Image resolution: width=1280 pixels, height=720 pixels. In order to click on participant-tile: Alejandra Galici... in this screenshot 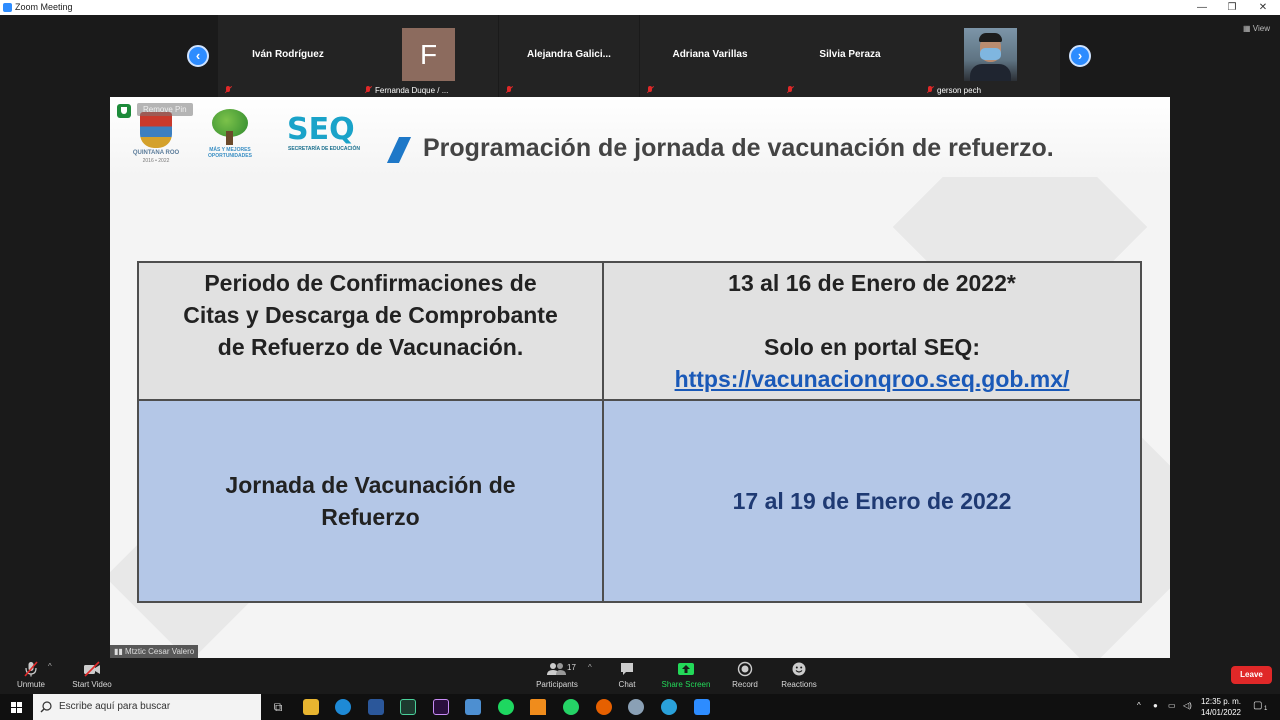, I will do `click(569, 56)`.